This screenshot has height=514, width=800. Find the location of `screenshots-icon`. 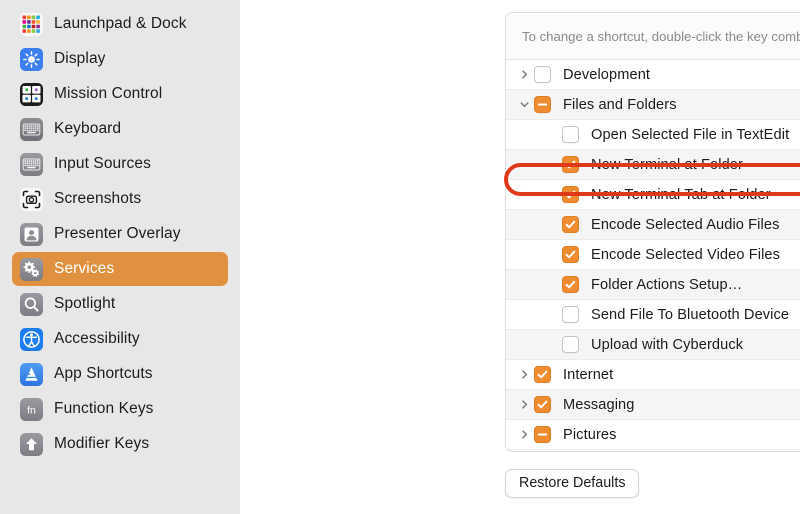

screenshots-icon is located at coordinates (31, 199).